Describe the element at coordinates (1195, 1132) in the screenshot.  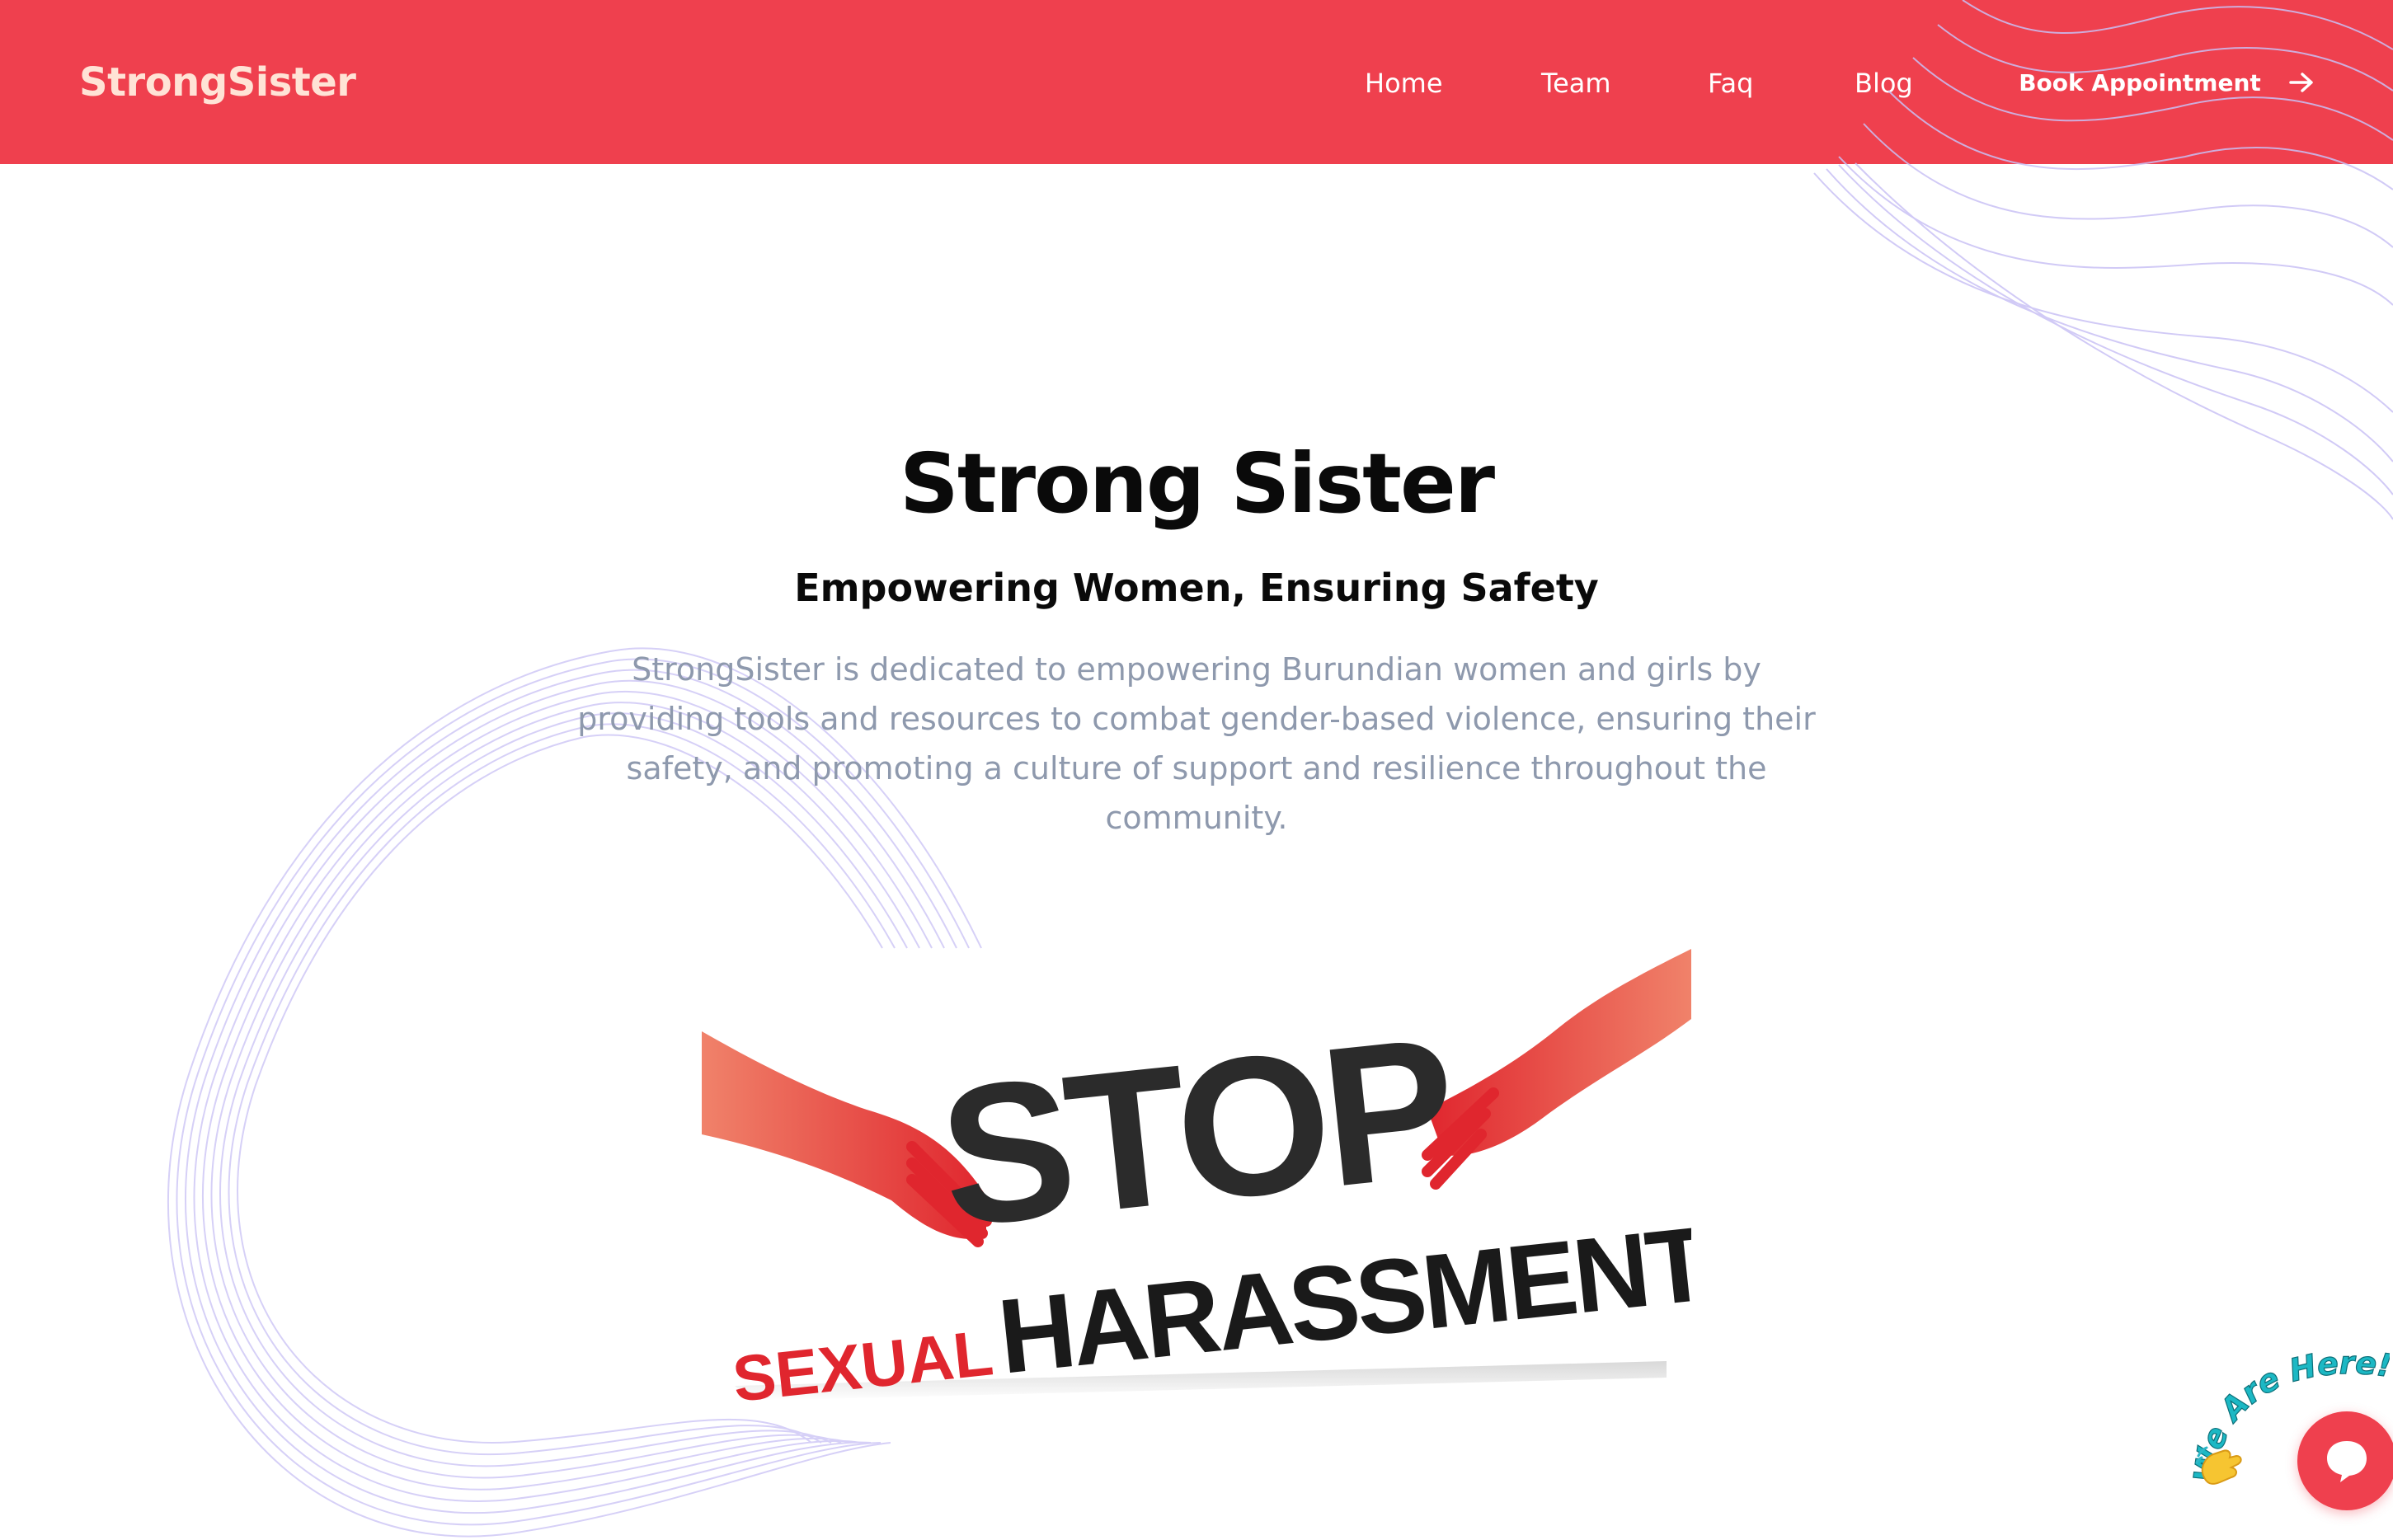
I see `stop-word: STOP` at that location.